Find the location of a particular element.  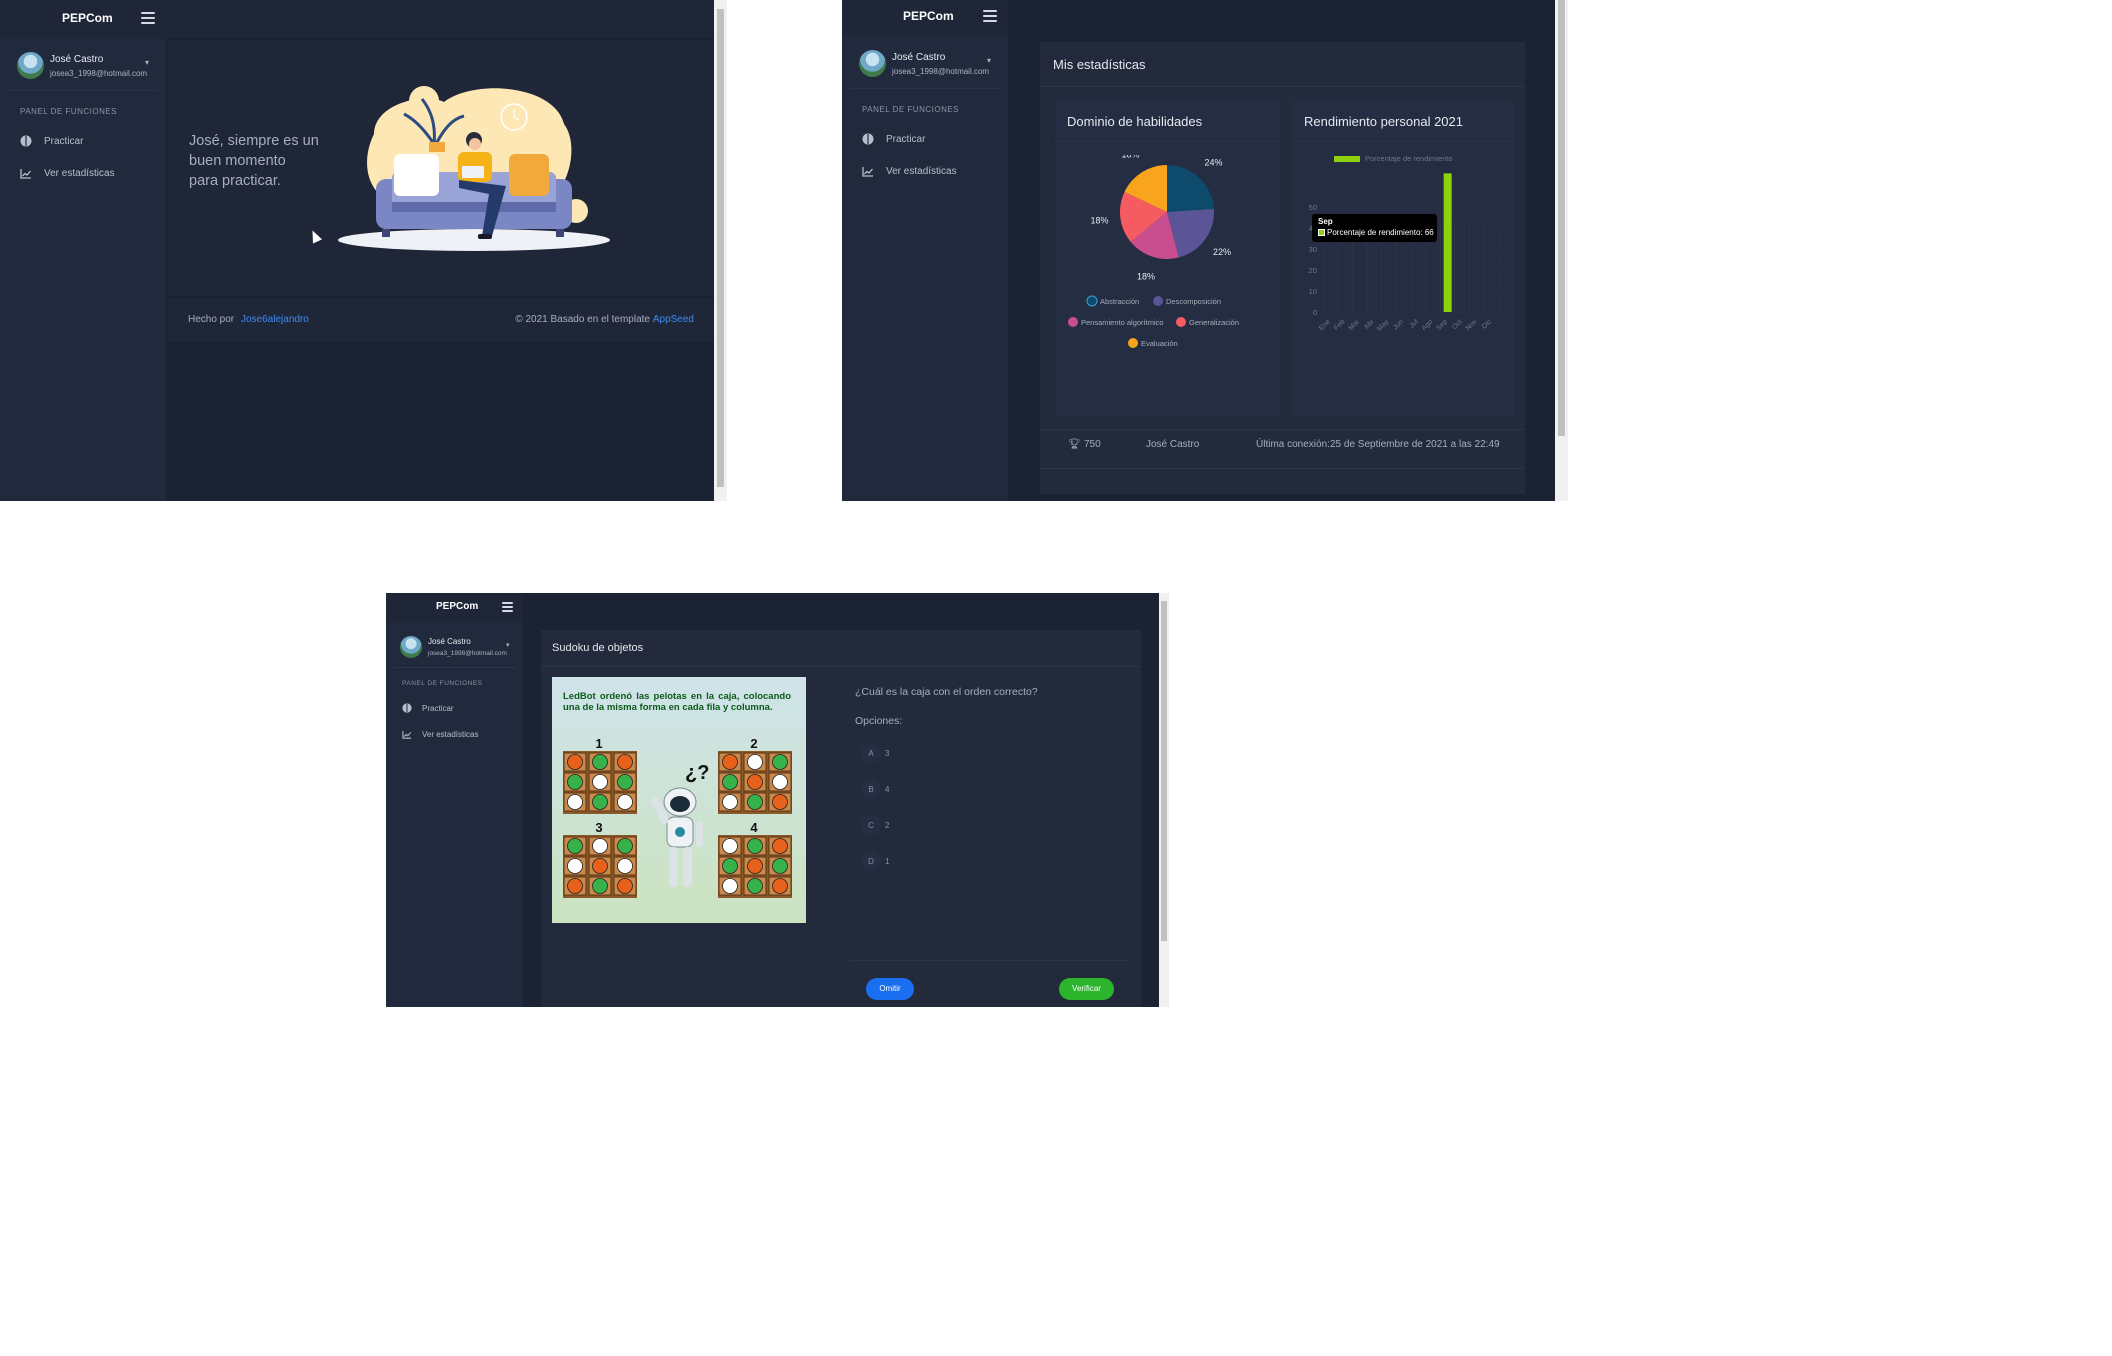

option-d: D1 is located at coordinates (875, 861).